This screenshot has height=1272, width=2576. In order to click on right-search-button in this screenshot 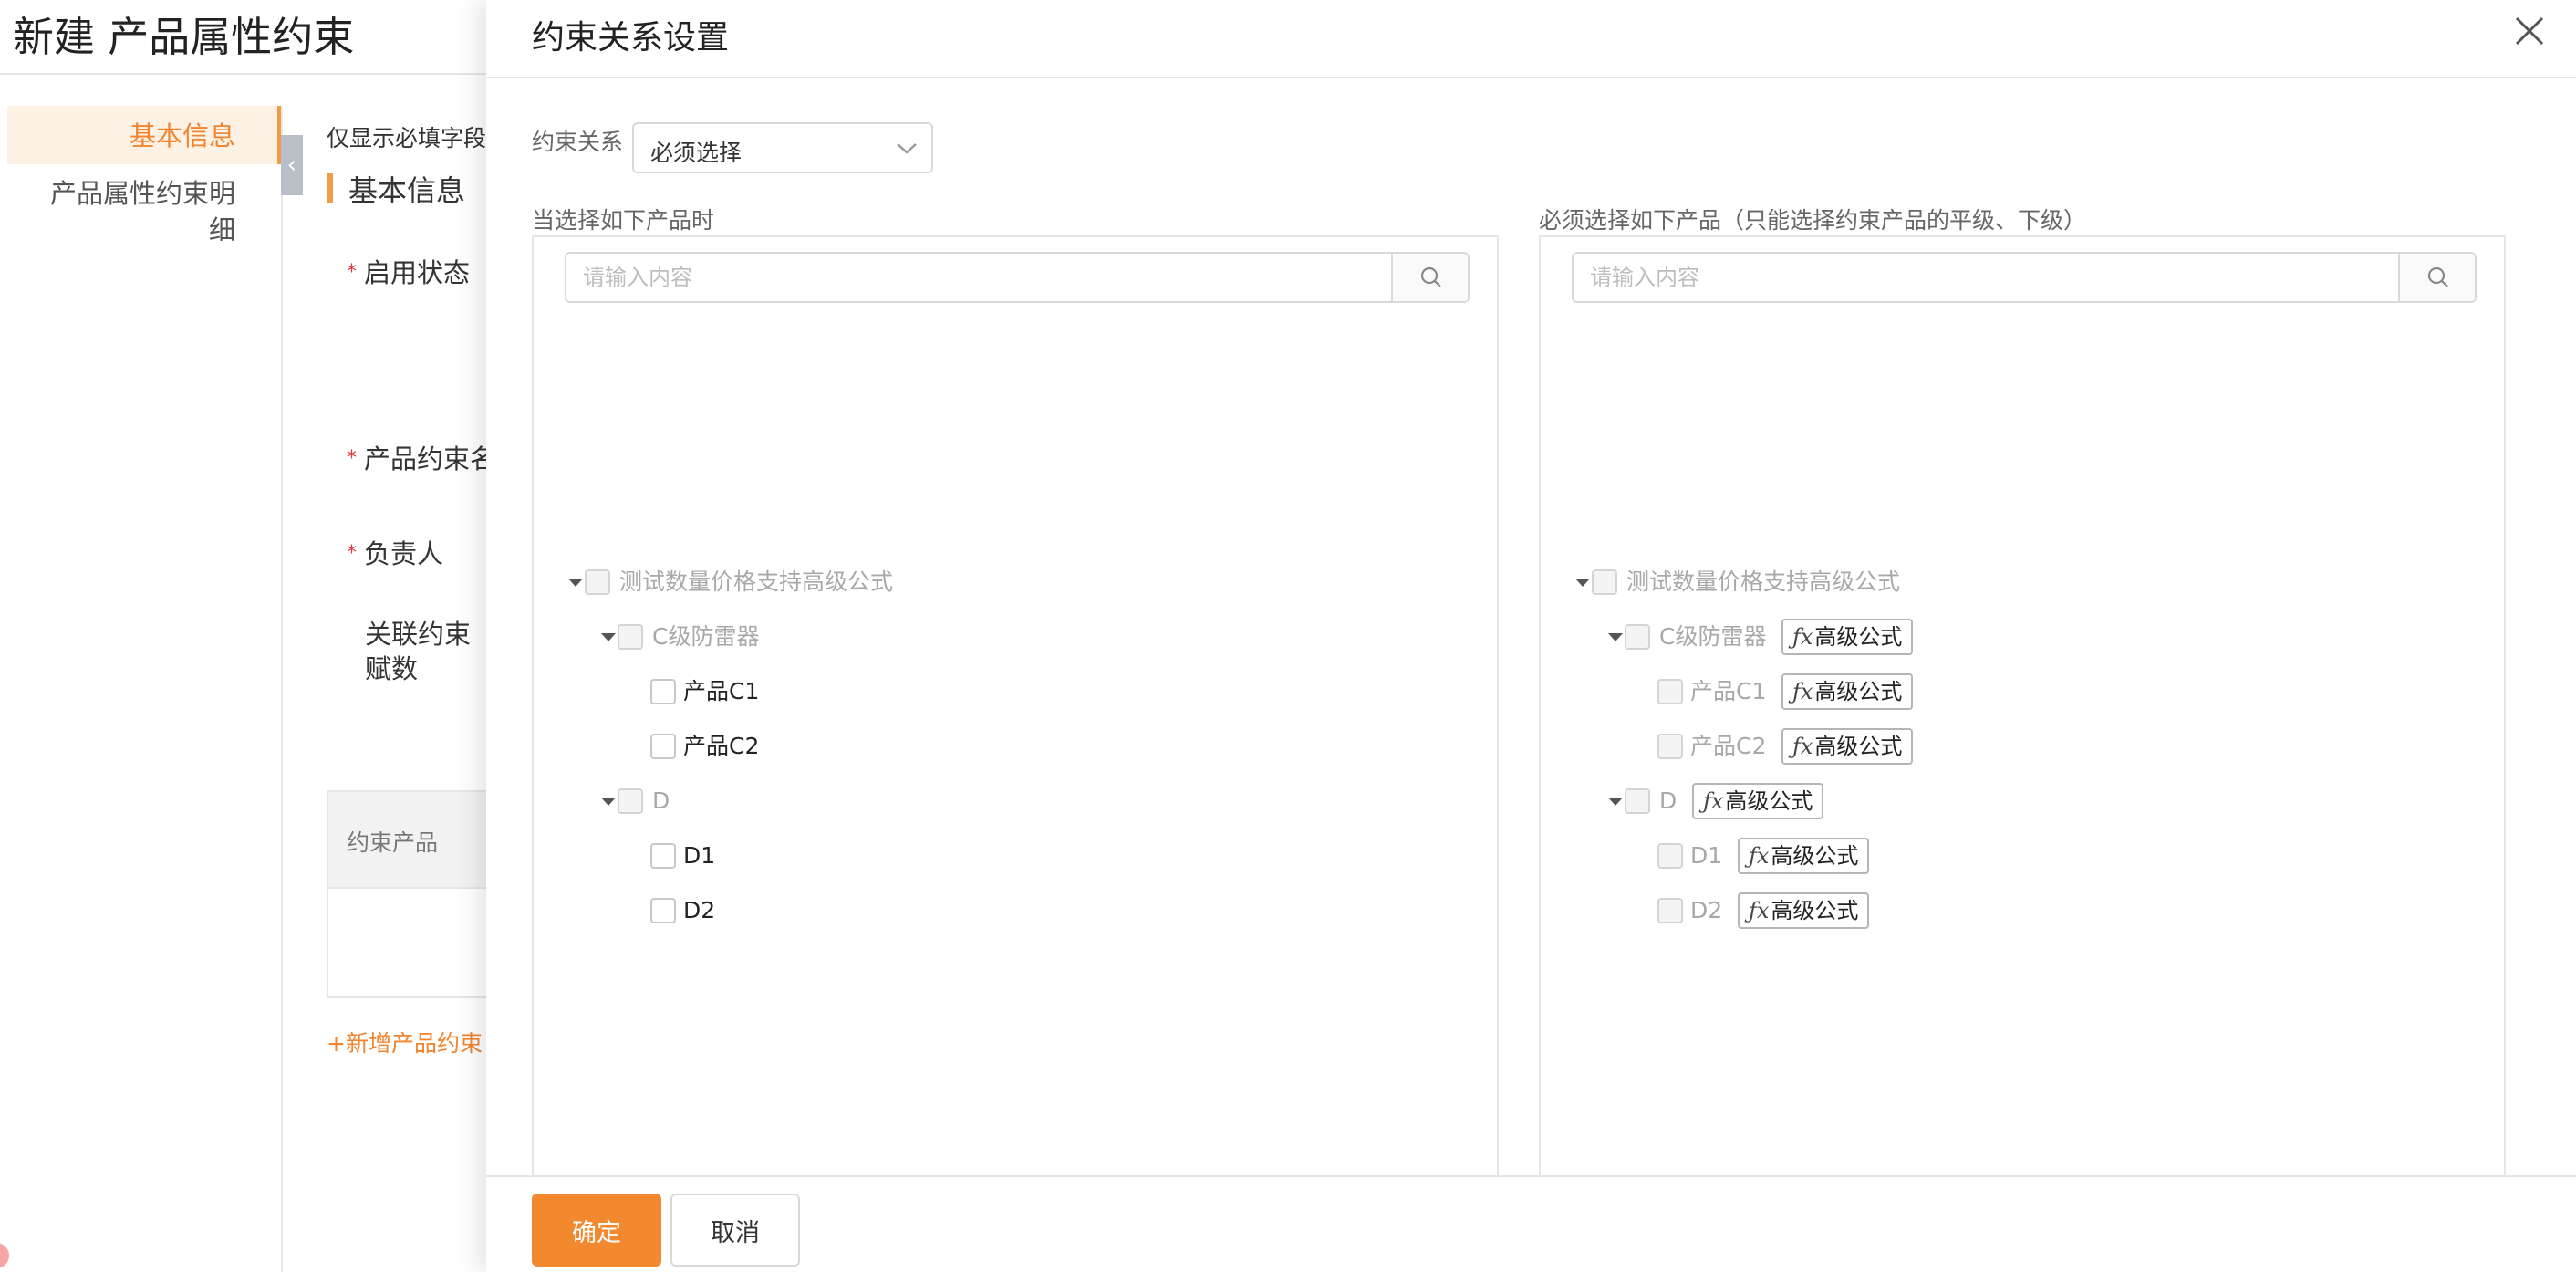, I will do `click(2436, 277)`.